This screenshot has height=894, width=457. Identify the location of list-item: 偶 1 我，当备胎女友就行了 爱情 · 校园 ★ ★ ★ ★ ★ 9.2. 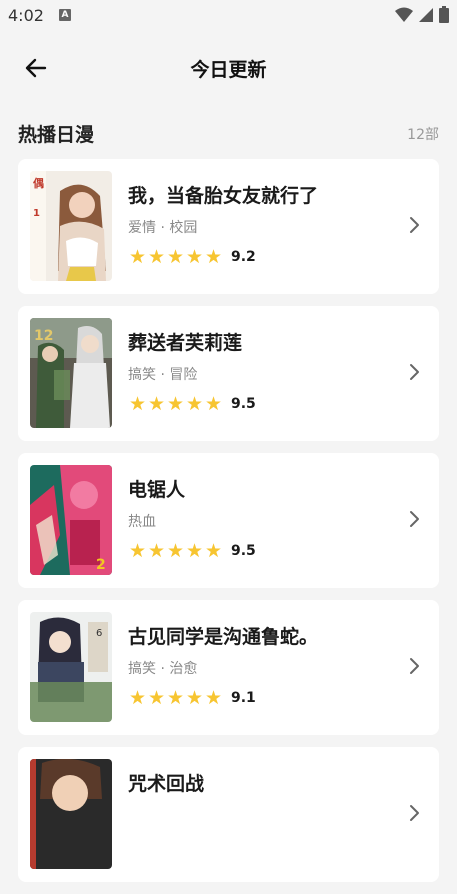
(228, 226).